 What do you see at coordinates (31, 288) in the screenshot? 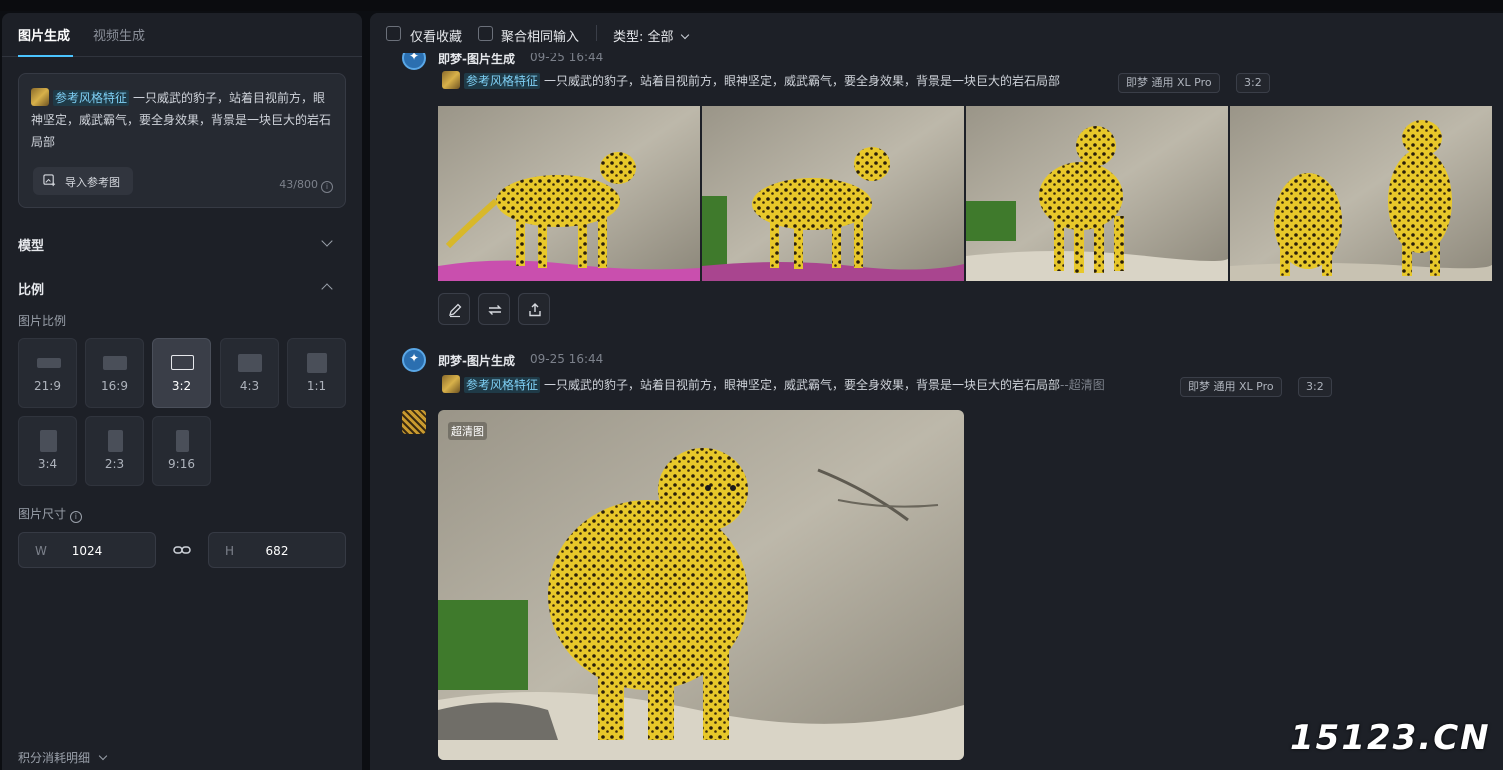
I see `ratio-section-title: 比例` at bounding box center [31, 288].